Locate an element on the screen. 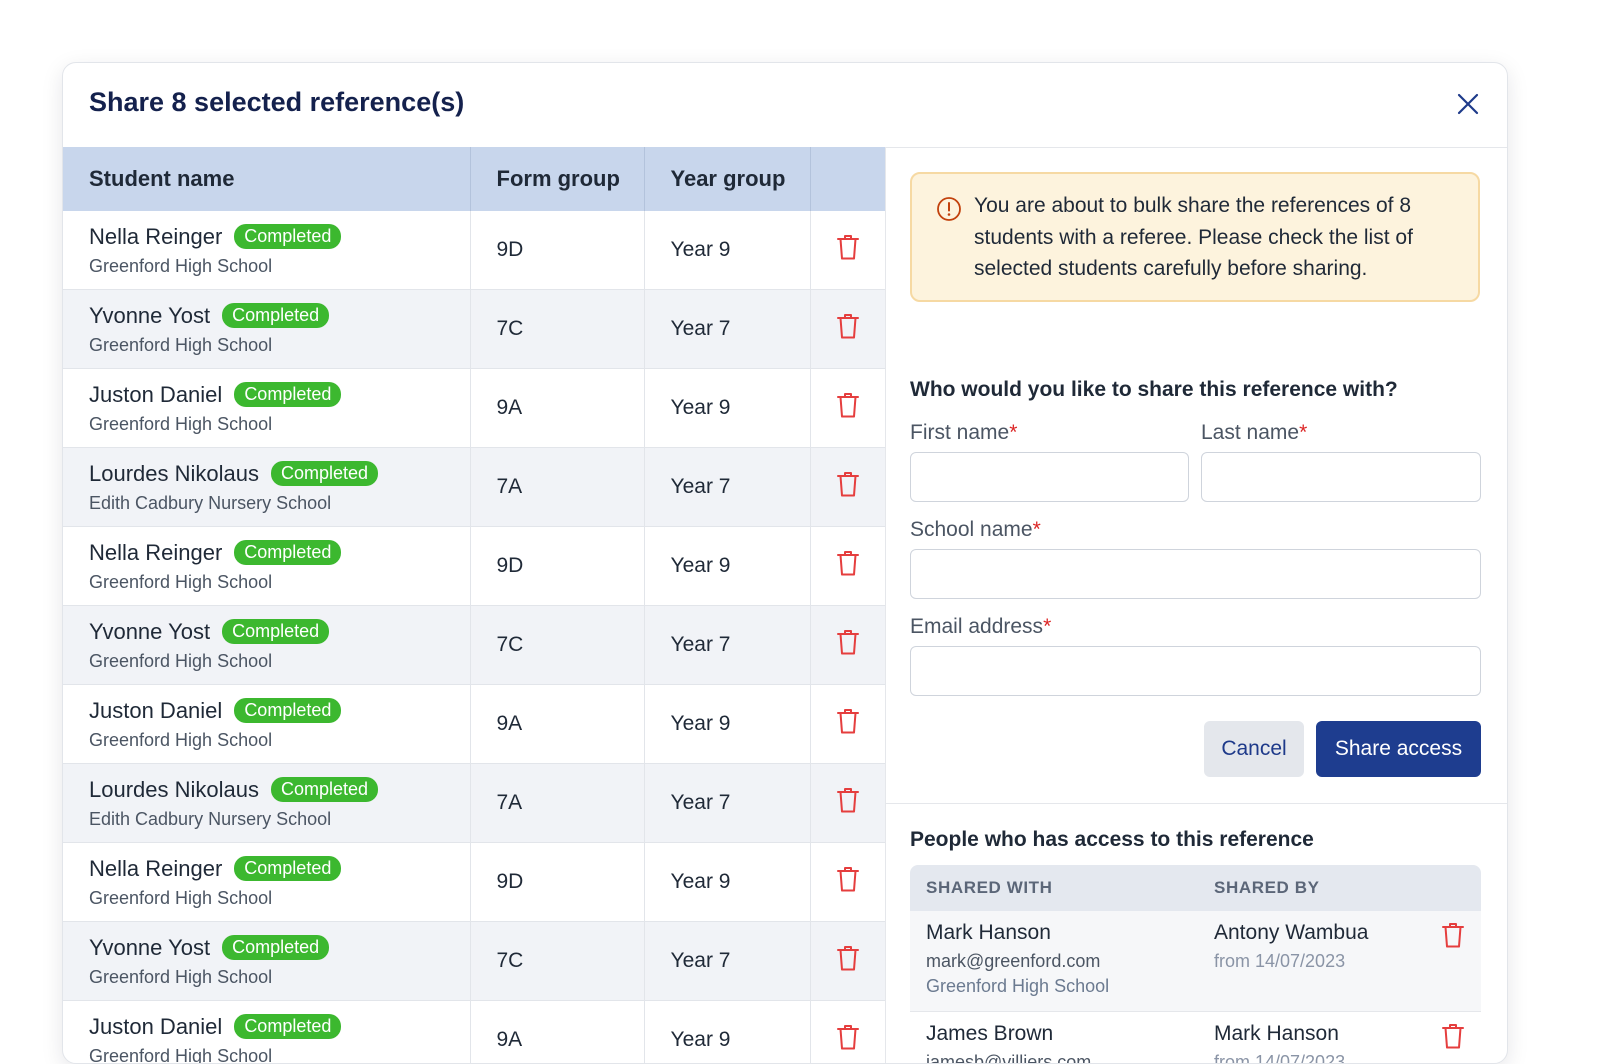 This screenshot has width=1600, height=1064. first-name-input is located at coordinates (1049, 477).